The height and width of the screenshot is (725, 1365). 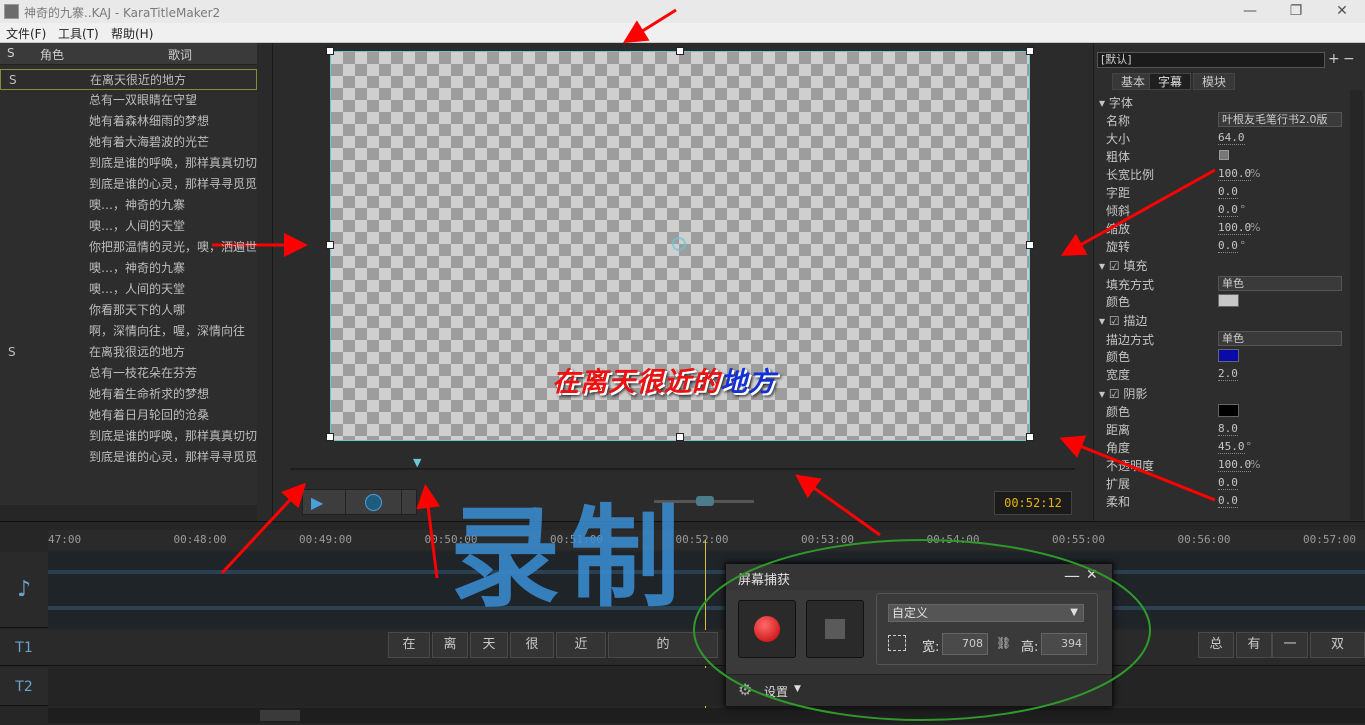 I want to click on lyric-row: 她有着森林细雨的梦想, so click(x=128, y=121).